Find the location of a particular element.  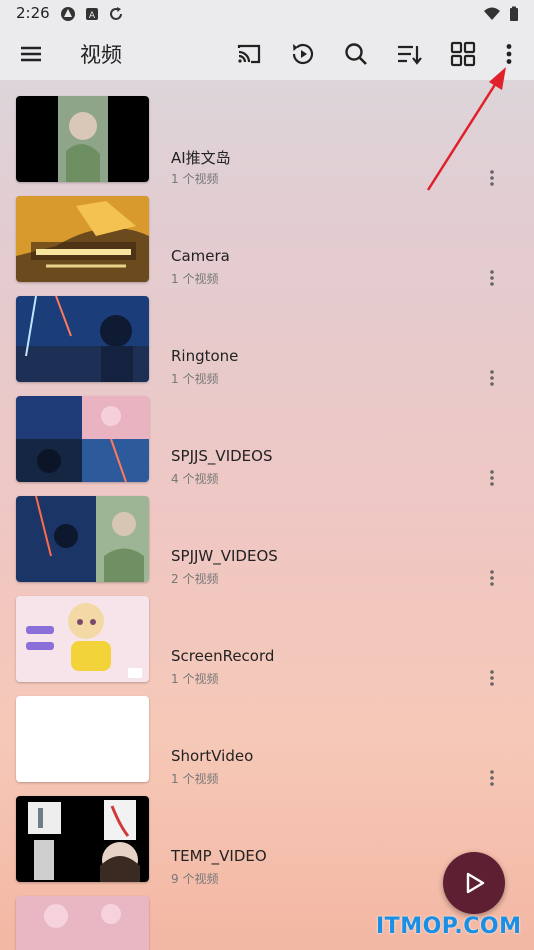

history-icon is located at coordinates (303, 54).